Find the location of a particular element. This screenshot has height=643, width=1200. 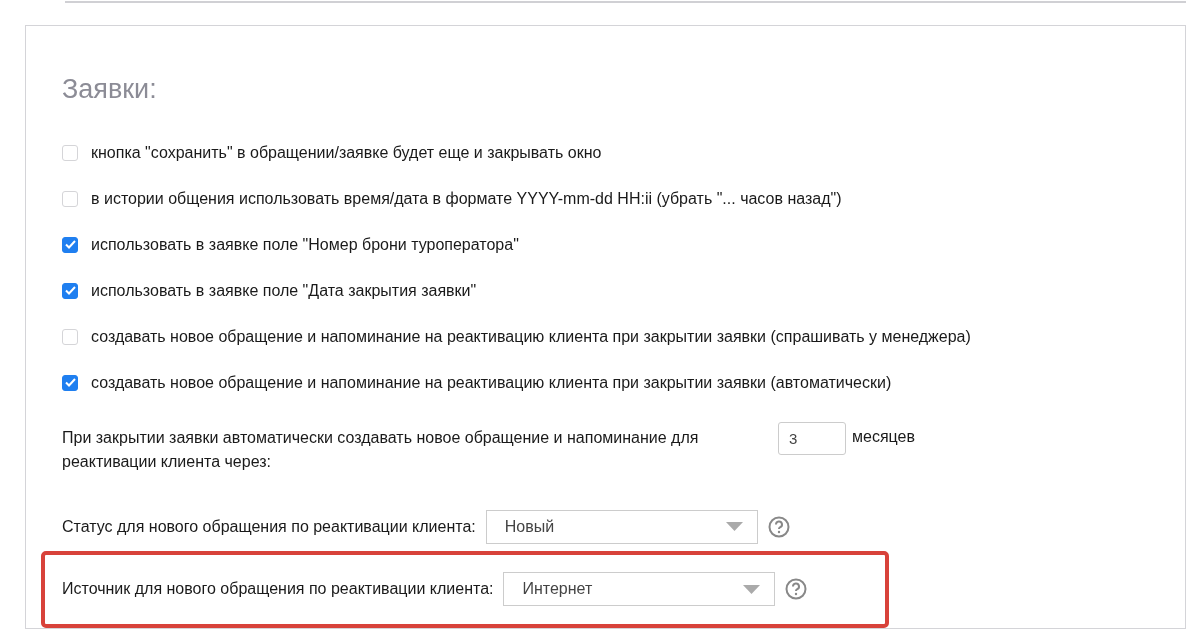

months-input: 3 is located at coordinates (812, 438).